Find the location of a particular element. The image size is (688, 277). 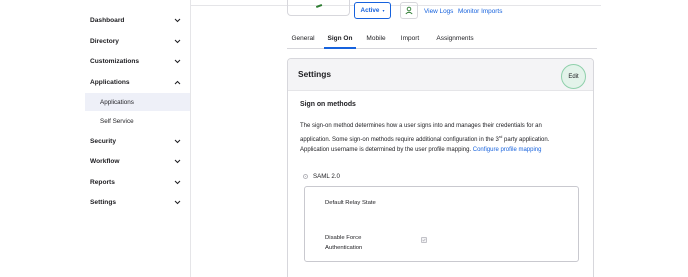

sidebar-item-label: Settings is located at coordinates (103, 202).